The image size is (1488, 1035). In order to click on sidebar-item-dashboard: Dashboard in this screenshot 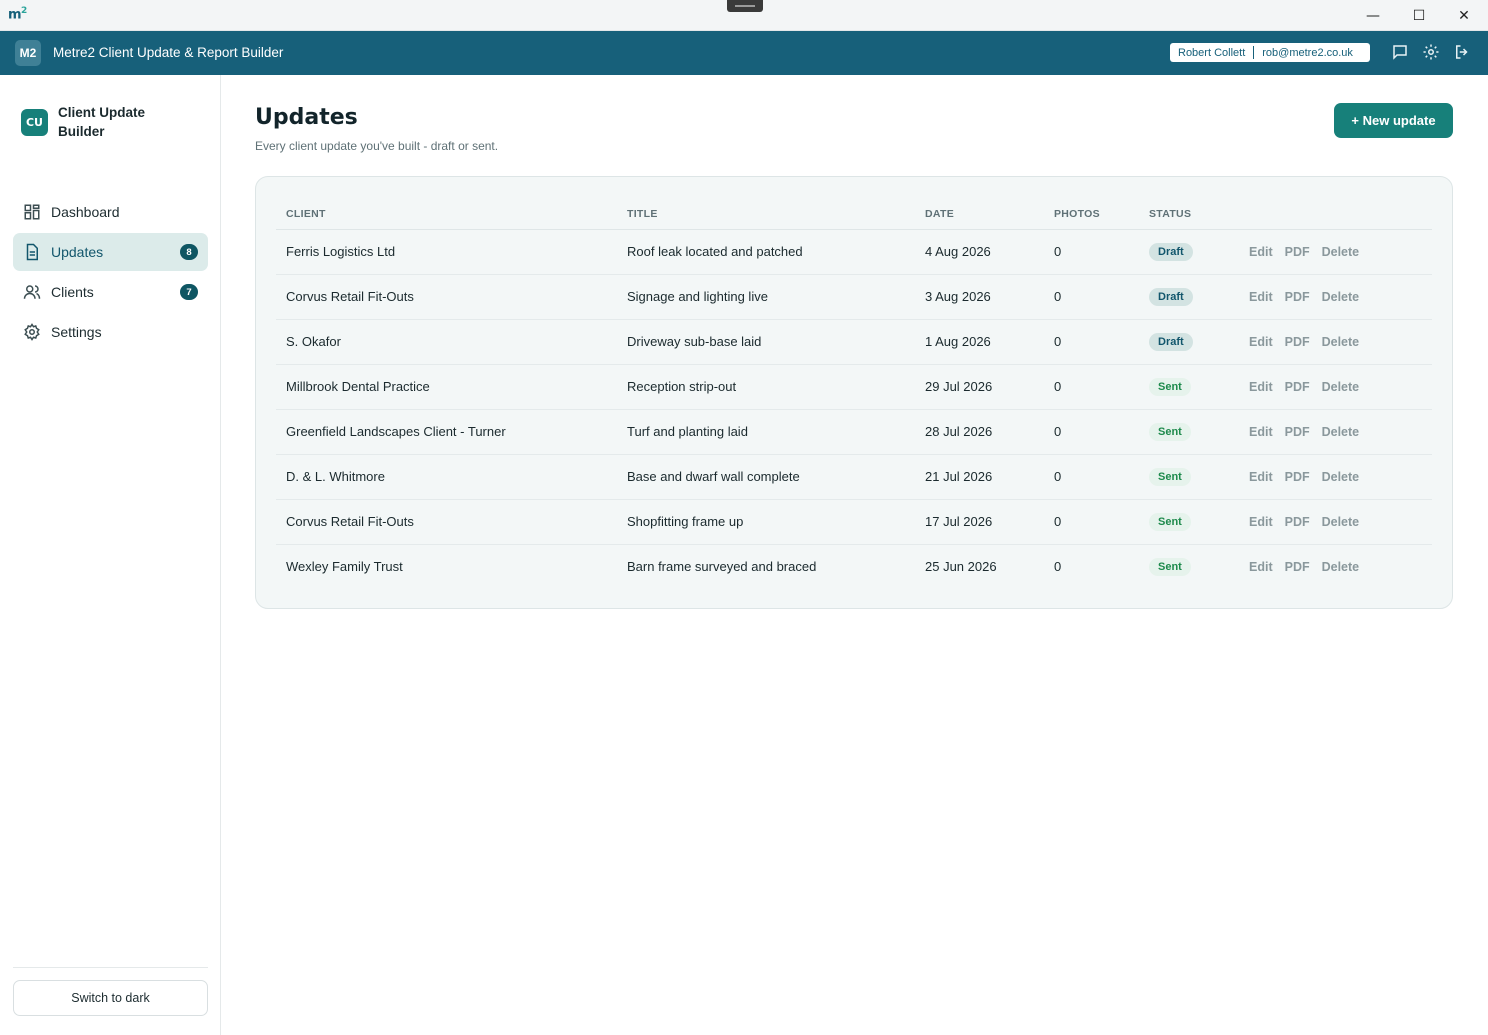, I will do `click(110, 212)`.